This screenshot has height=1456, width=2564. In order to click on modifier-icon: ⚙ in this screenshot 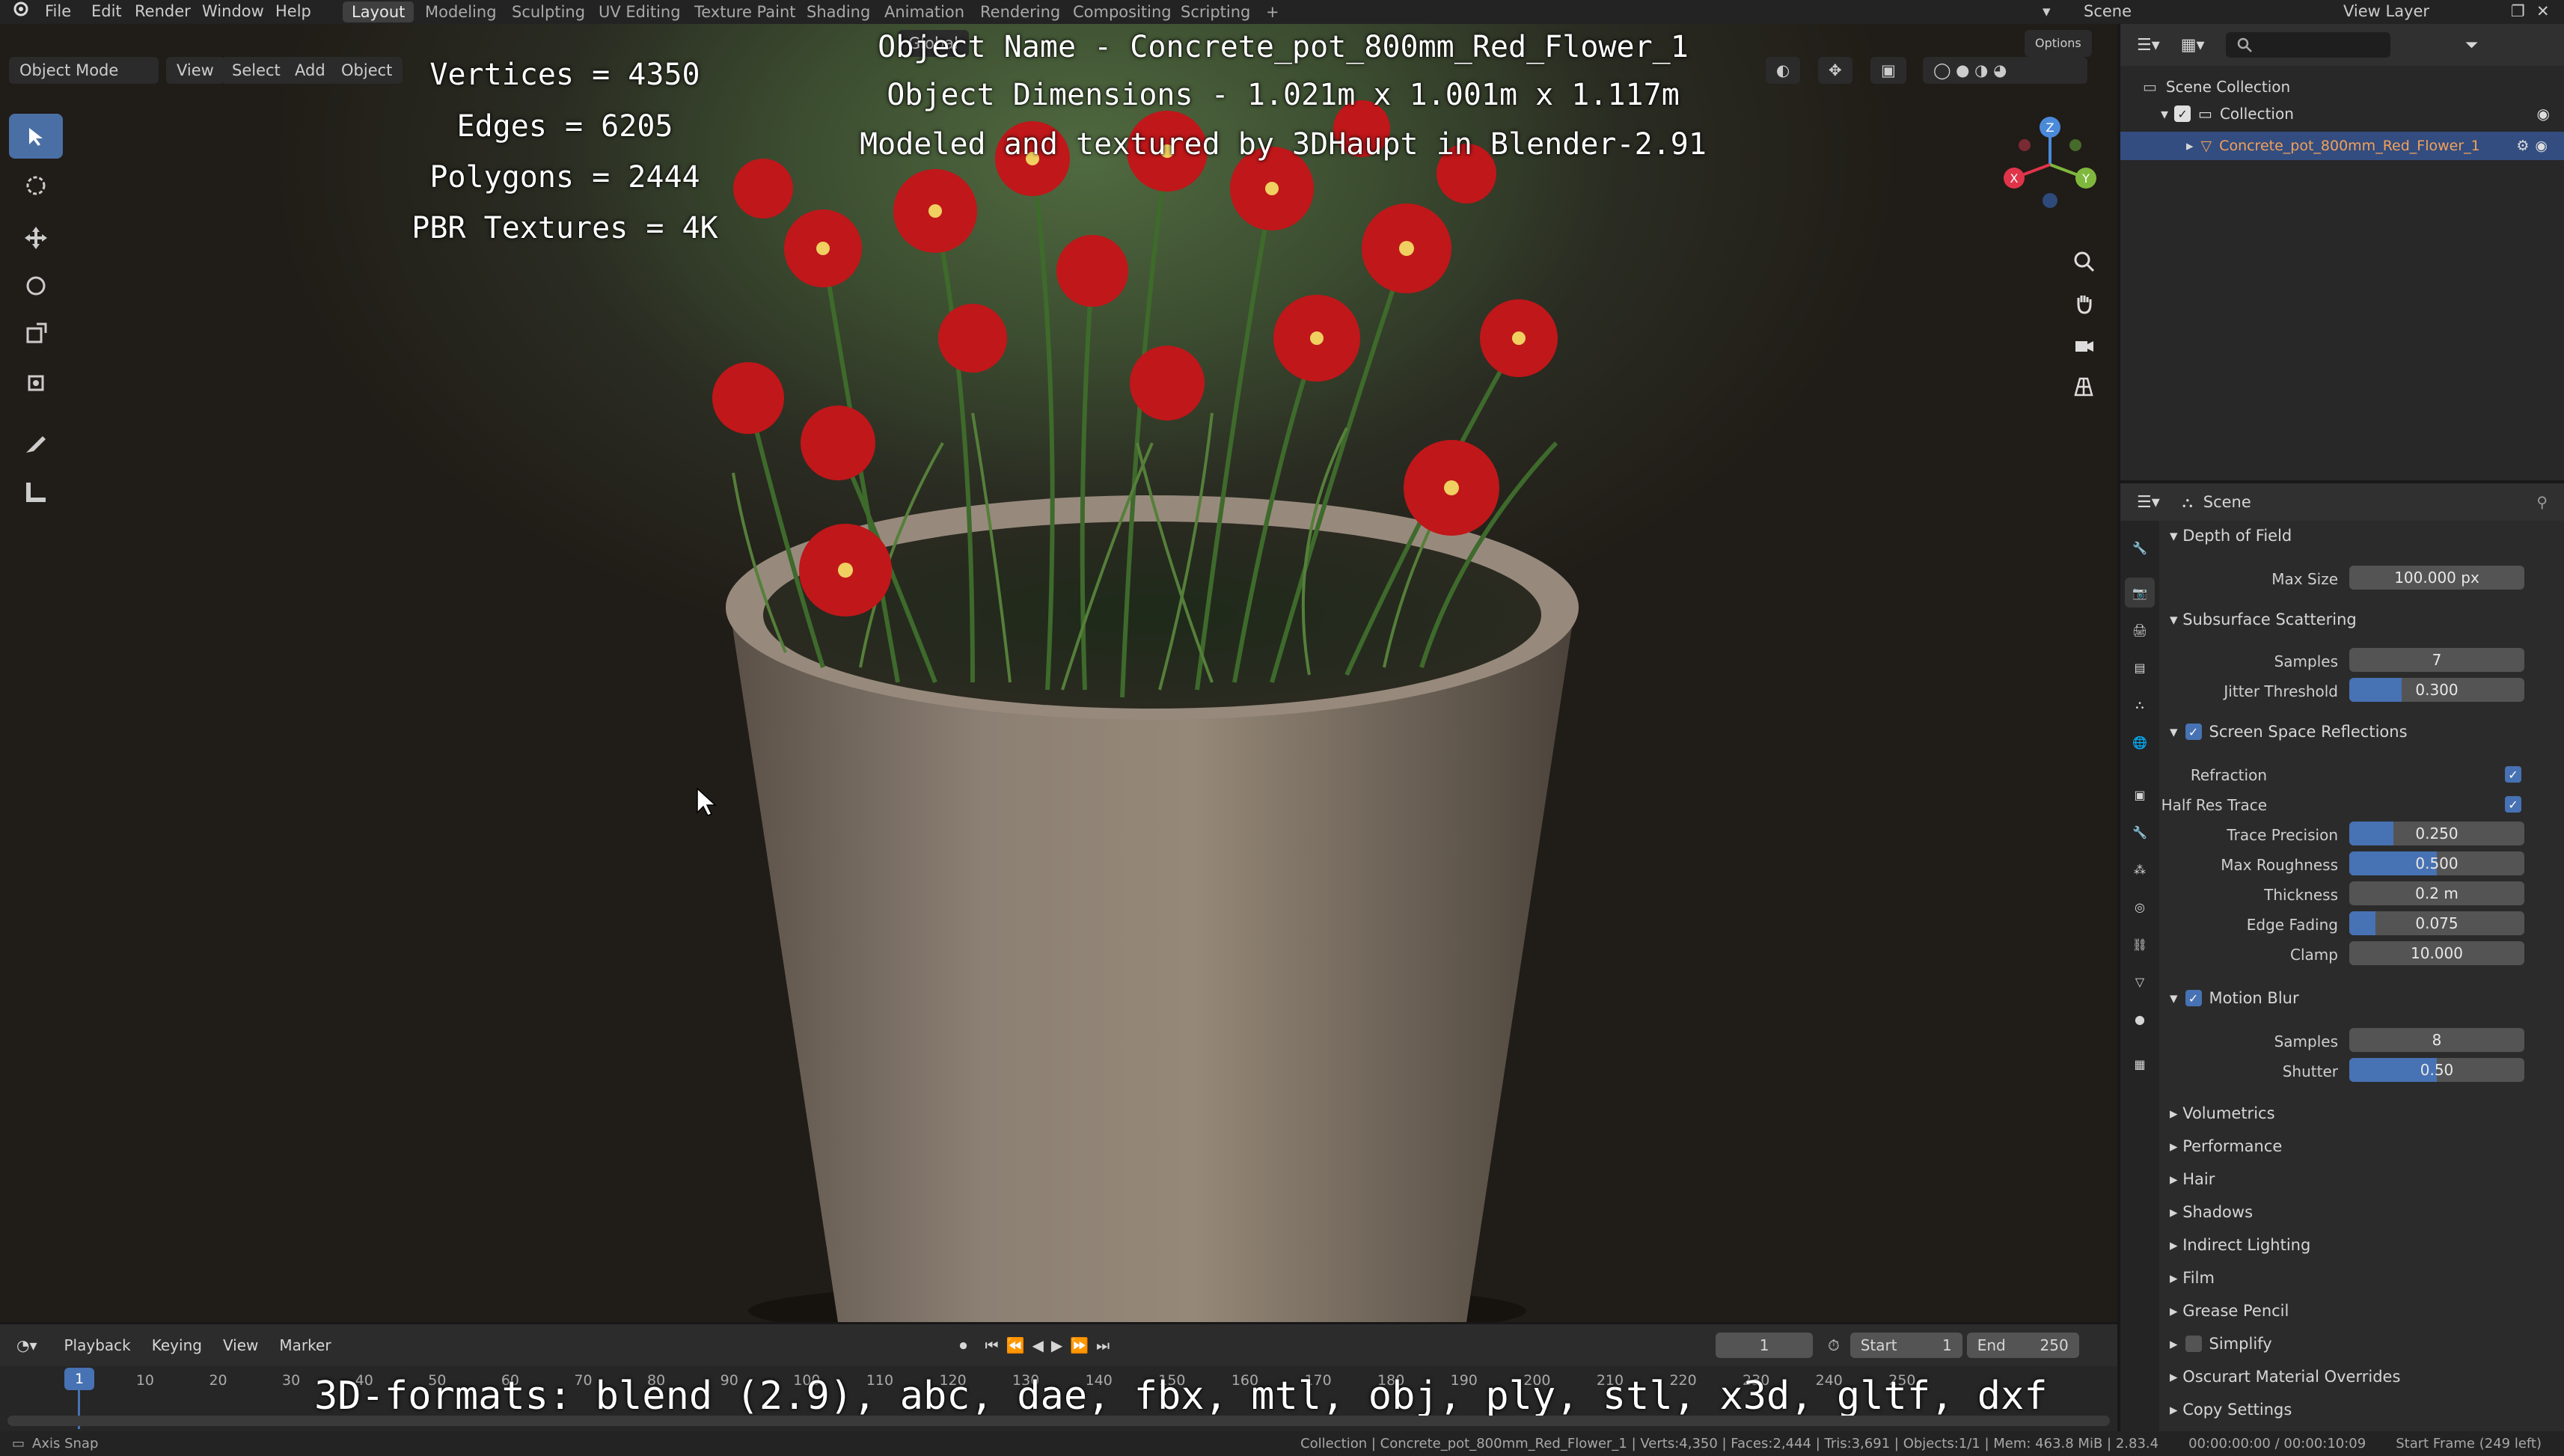, I will do `click(2522, 146)`.